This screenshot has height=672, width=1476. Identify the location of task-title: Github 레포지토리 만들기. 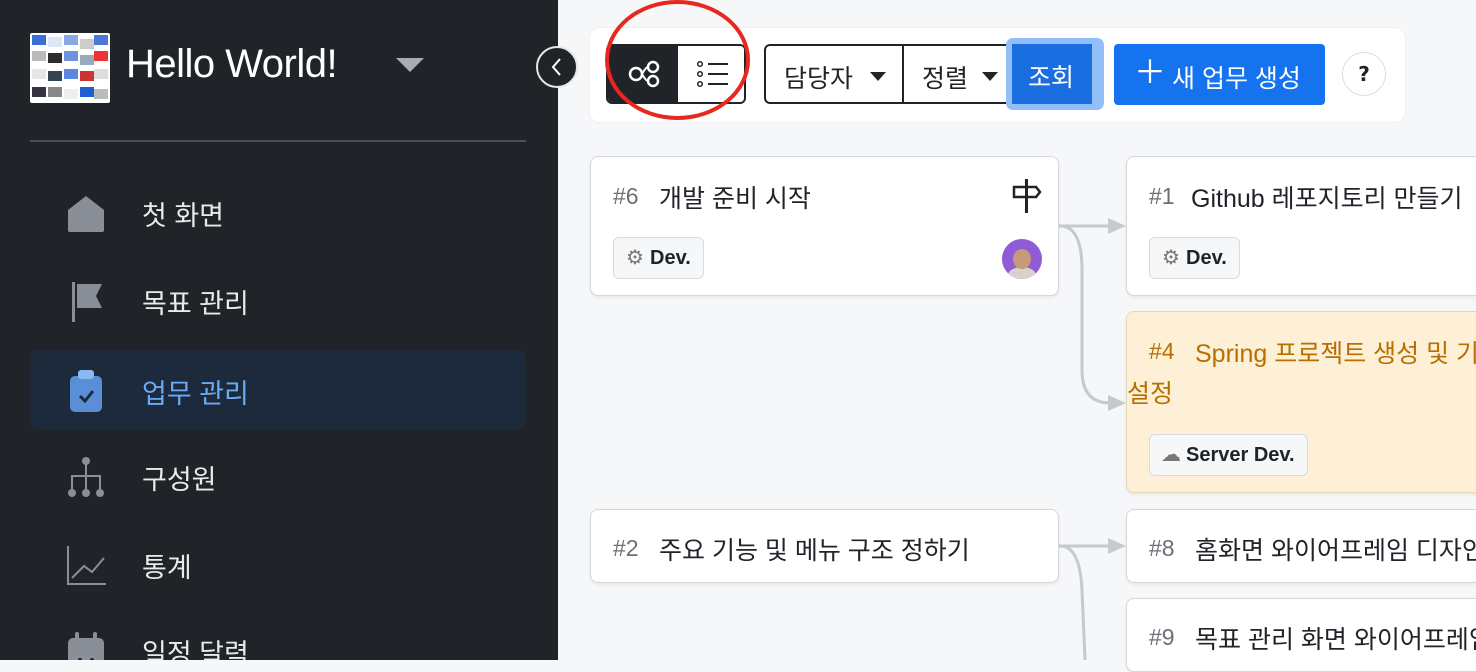
(1327, 199).